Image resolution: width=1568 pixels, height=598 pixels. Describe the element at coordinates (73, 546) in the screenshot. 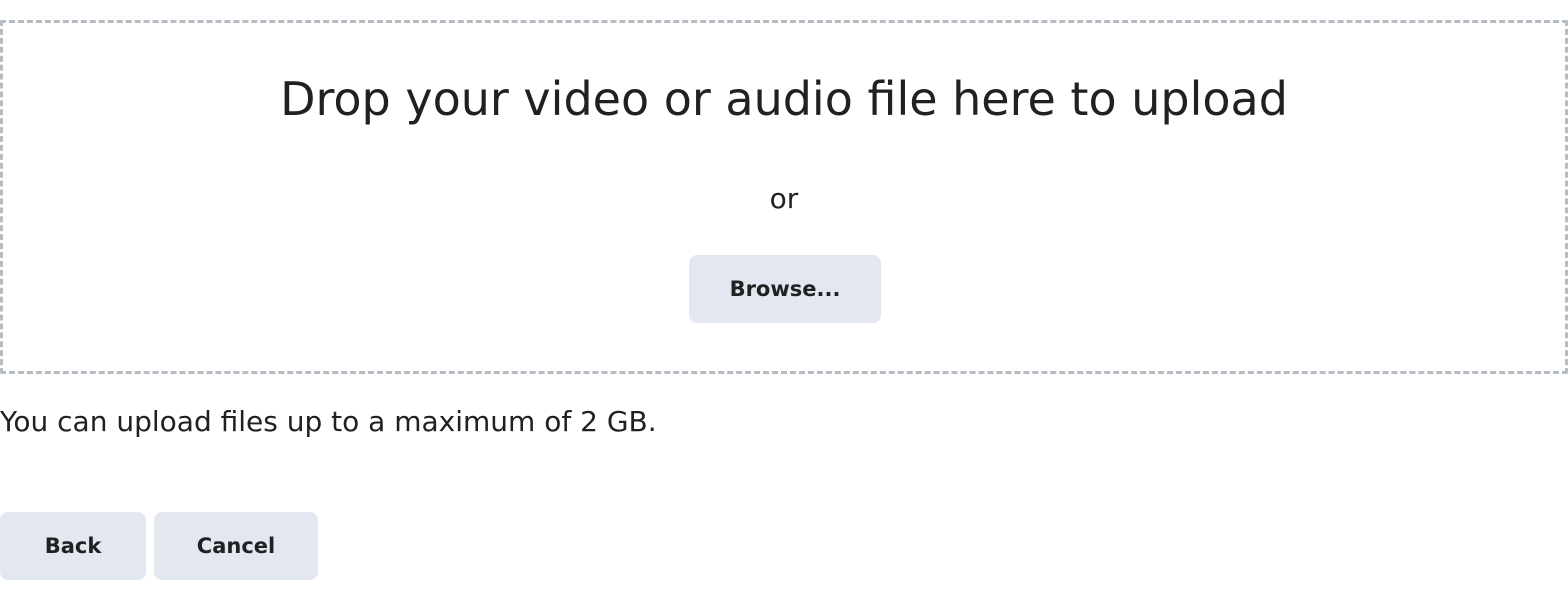

I see `back-button: Back` at that location.